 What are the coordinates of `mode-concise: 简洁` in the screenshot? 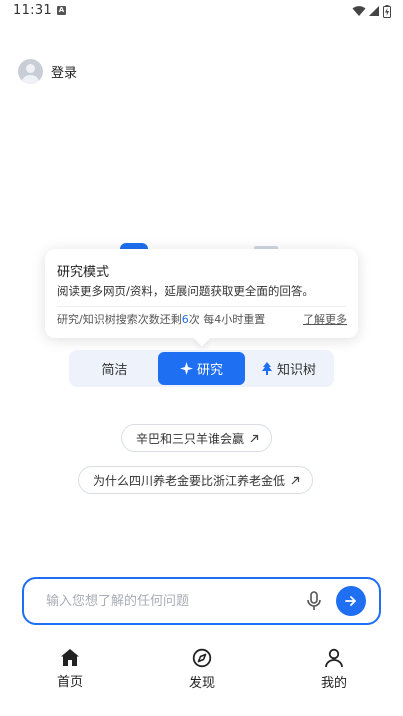 It's located at (114, 368).